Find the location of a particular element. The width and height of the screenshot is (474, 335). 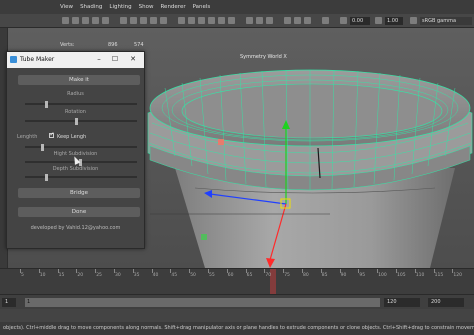

minimize-icon: – is located at coordinates (99, 59).